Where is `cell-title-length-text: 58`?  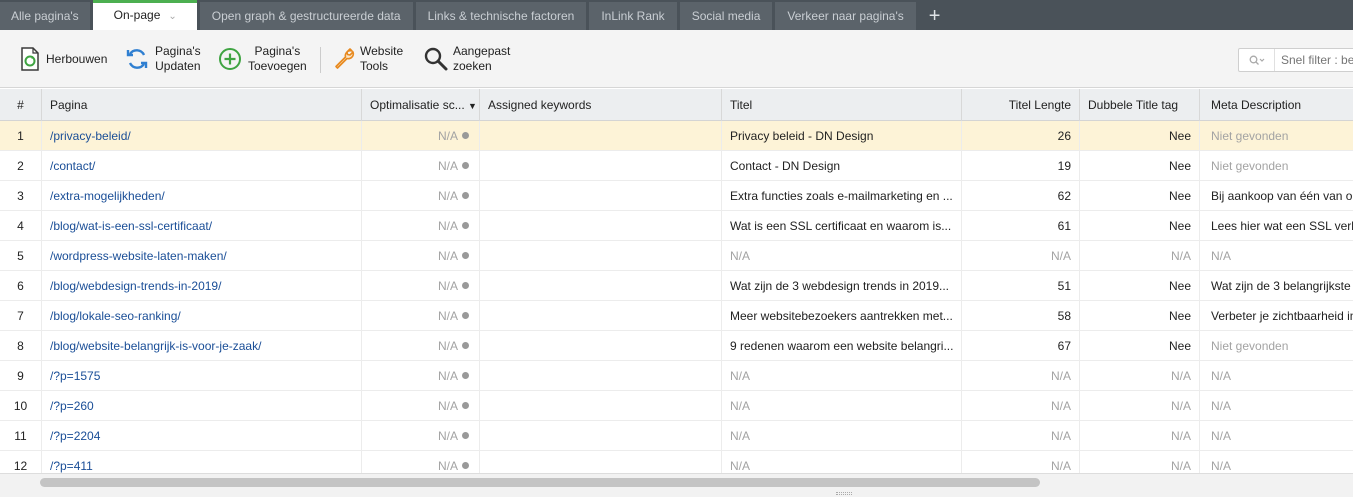
cell-title-length-text: 58 is located at coordinates (1064, 316).